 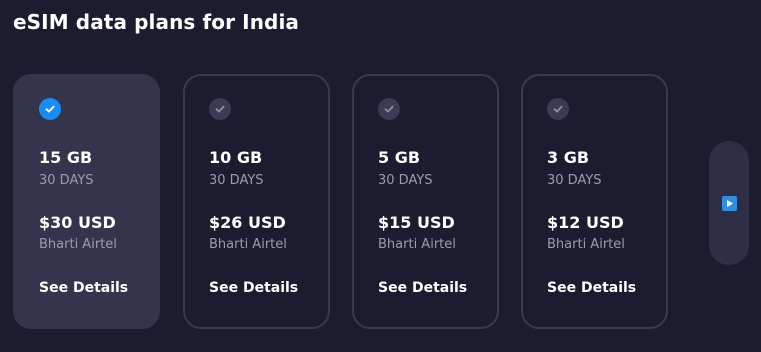 I want to click on plan-price: $12 USD, so click(x=585, y=222).